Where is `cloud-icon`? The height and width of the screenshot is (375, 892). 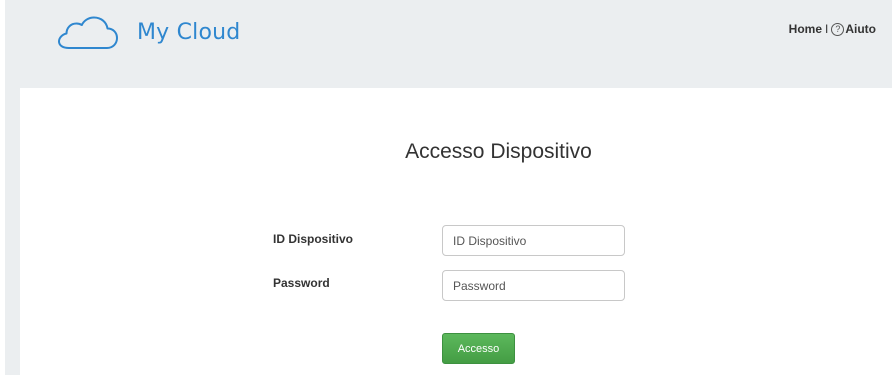
cloud-icon is located at coordinates (88, 32).